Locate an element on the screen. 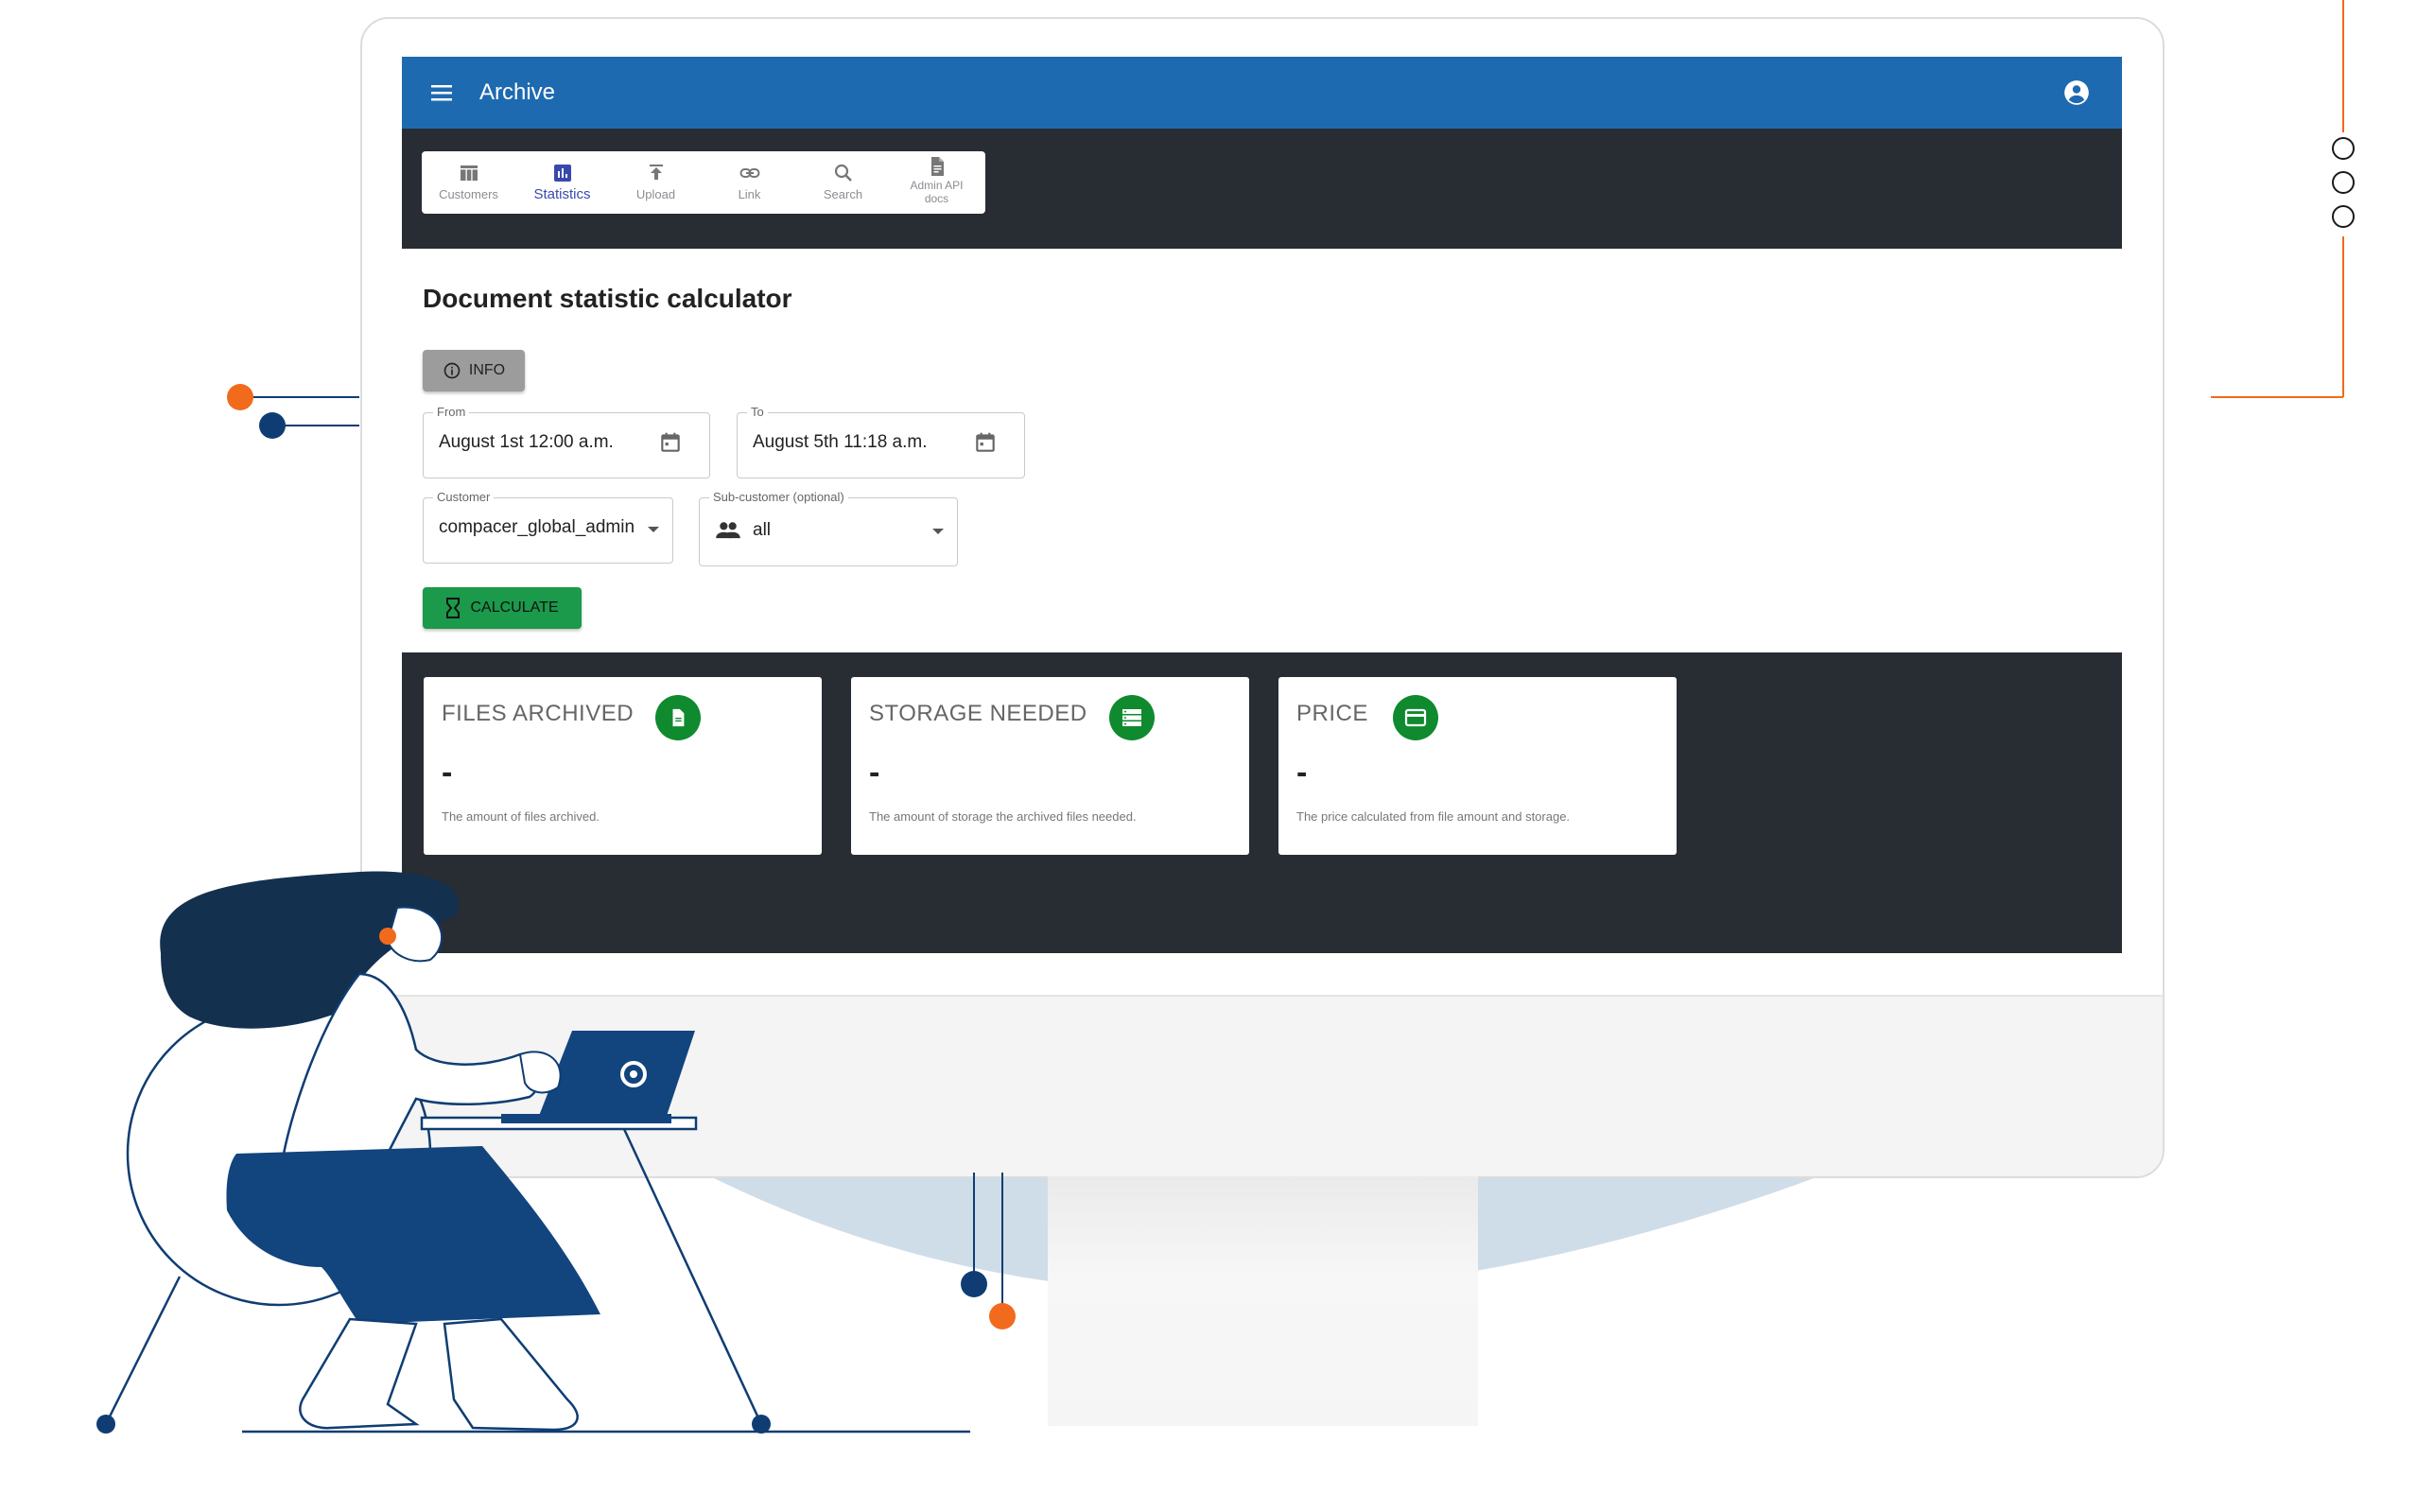 This screenshot has height=1512, width=2417. from-date-label: From is located at coordinates (451, 412).